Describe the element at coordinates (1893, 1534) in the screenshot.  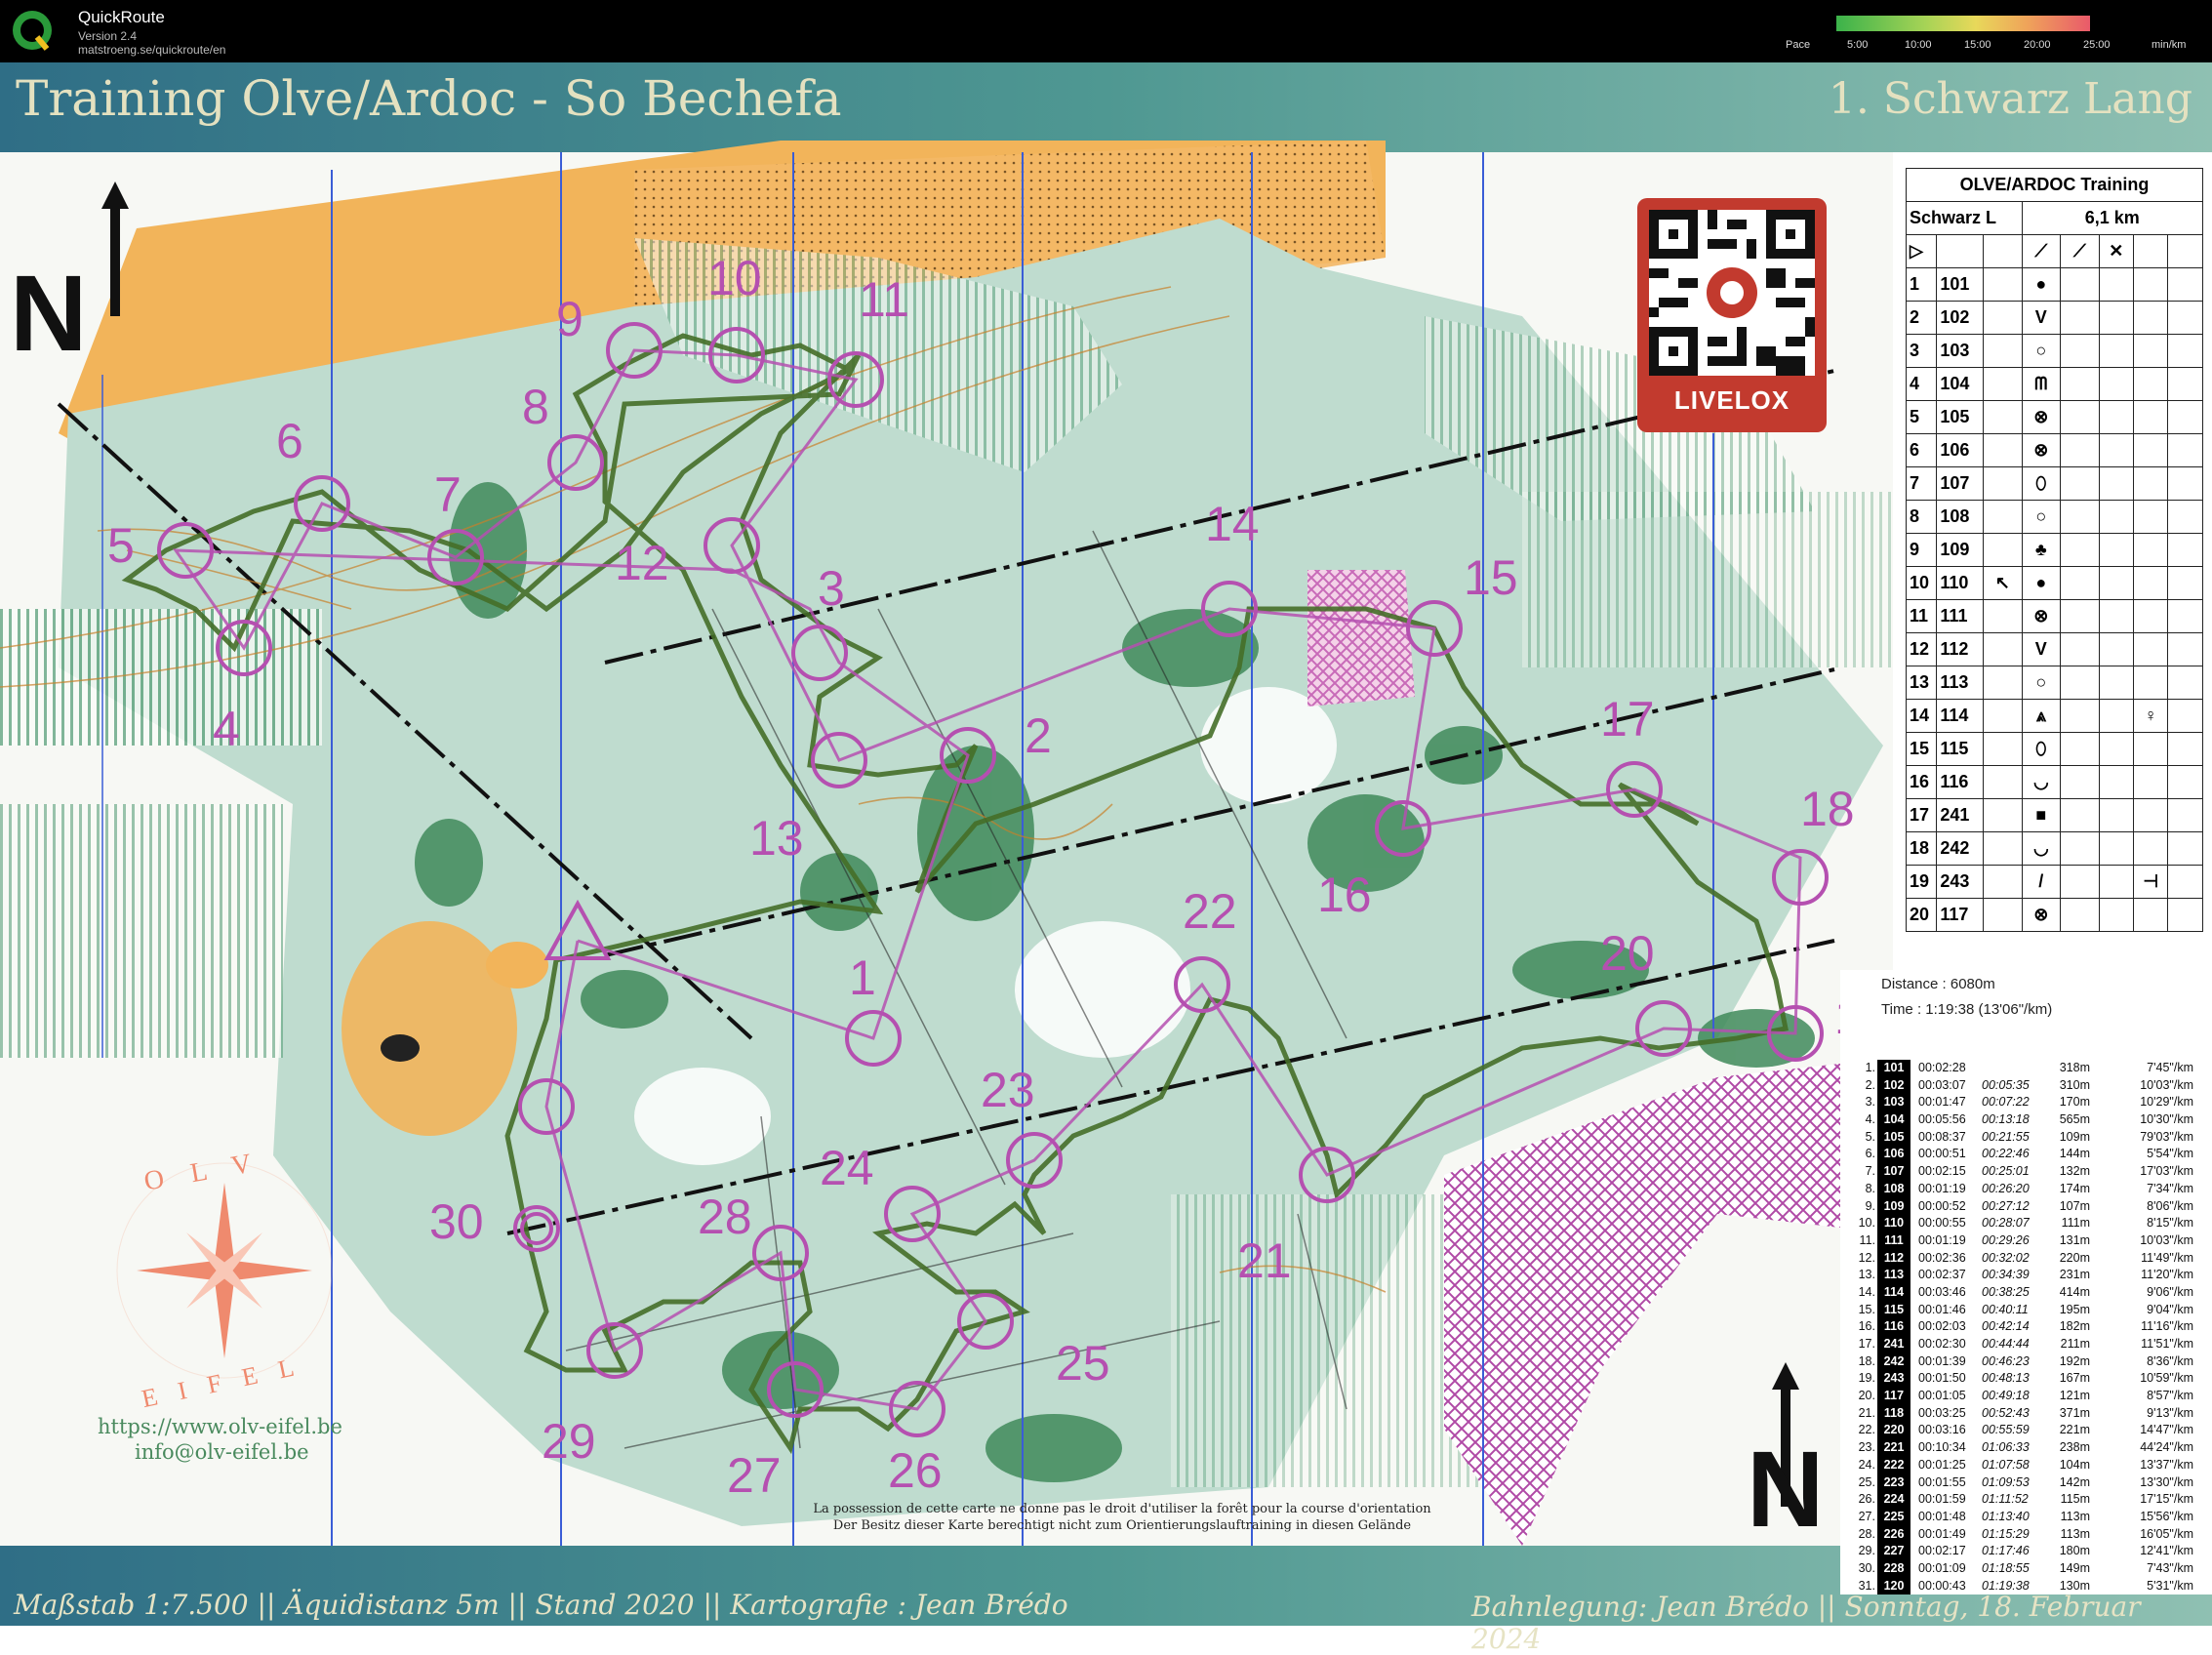
I see `split-code: 226` at that location.